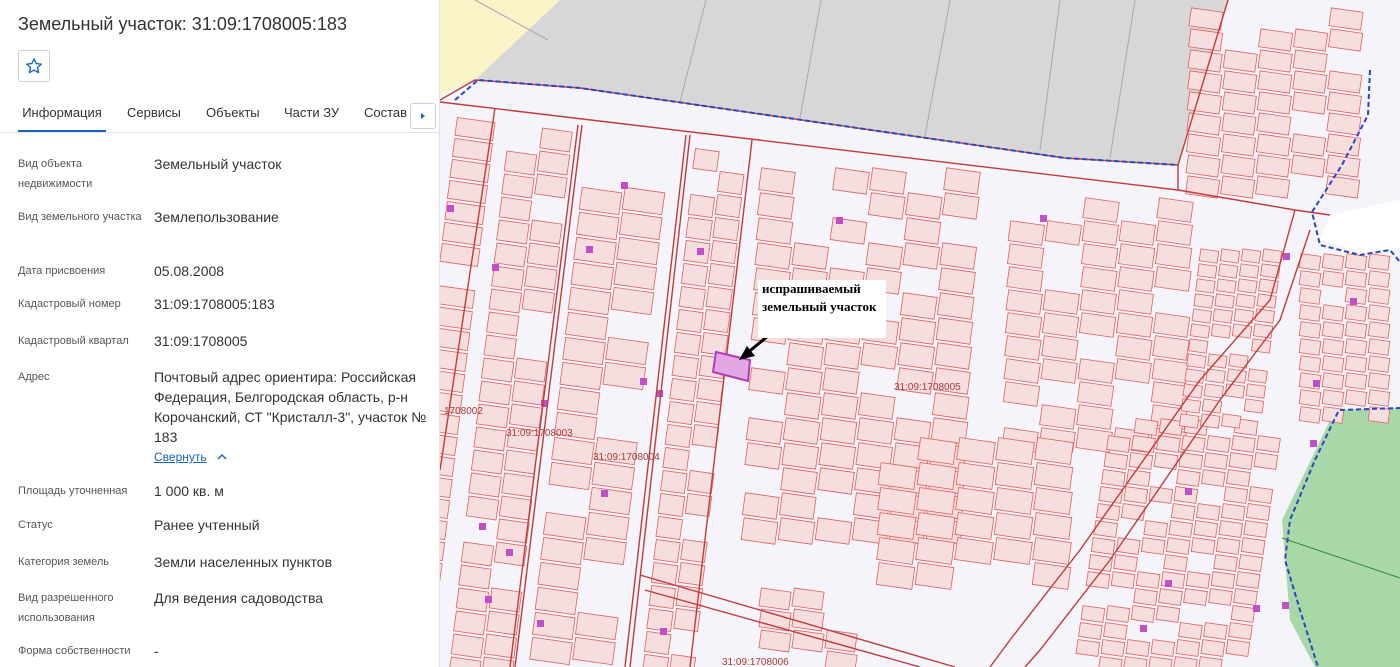  Describe the element at coordinates (423, 116) in the screenshot. I see `tabs-scroll-right-button` at that location.